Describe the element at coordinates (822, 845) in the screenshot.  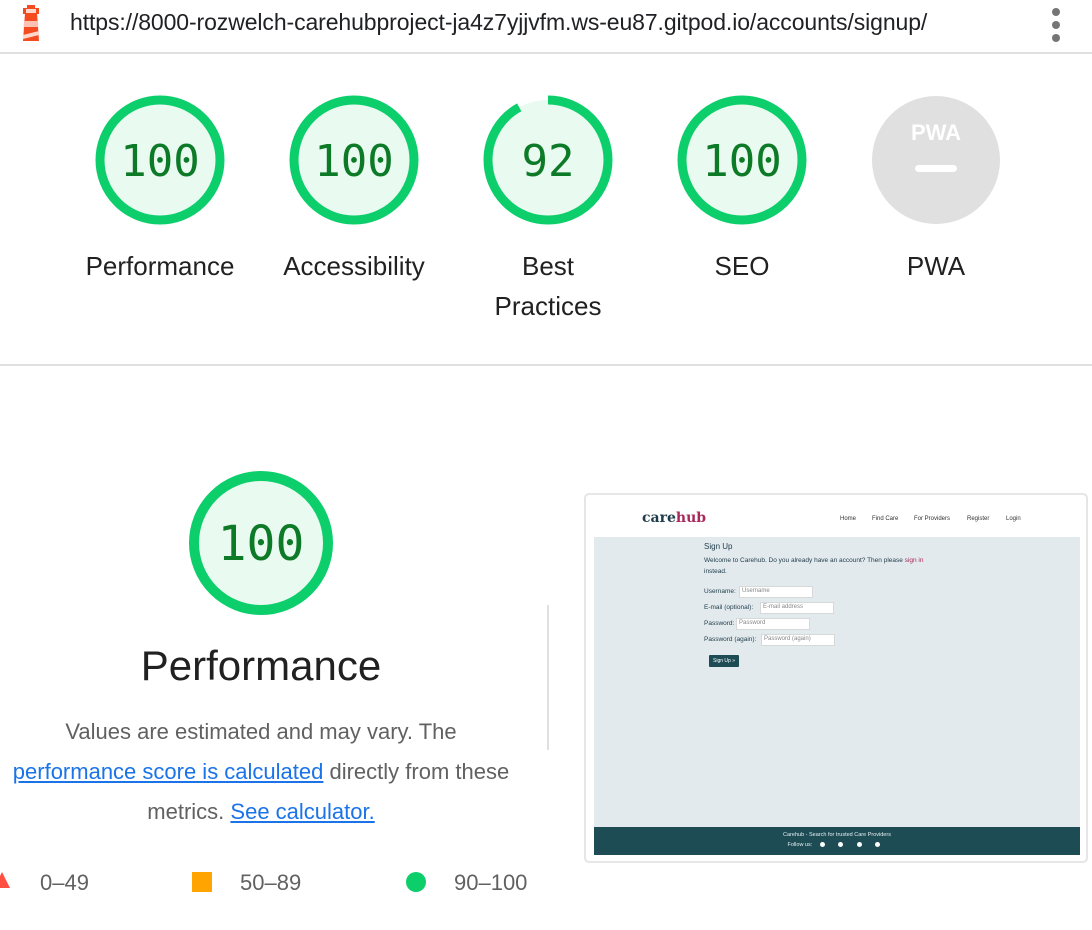
I see `facebook-icon` at that location.